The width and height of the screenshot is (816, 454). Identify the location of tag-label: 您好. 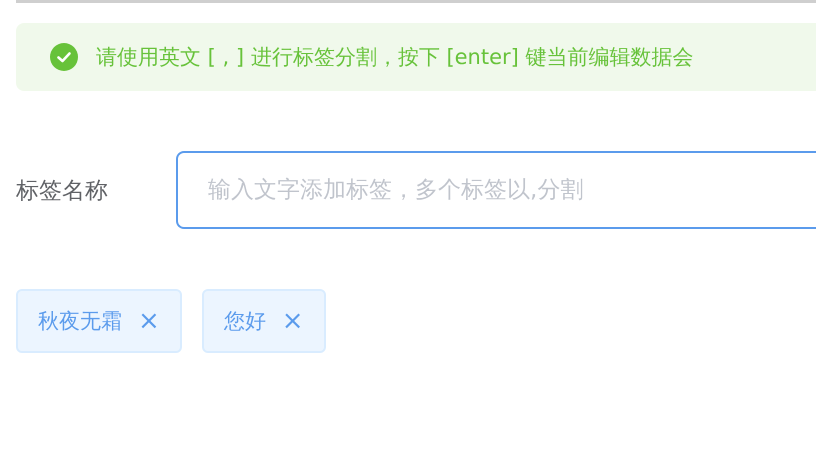
(245, 321).